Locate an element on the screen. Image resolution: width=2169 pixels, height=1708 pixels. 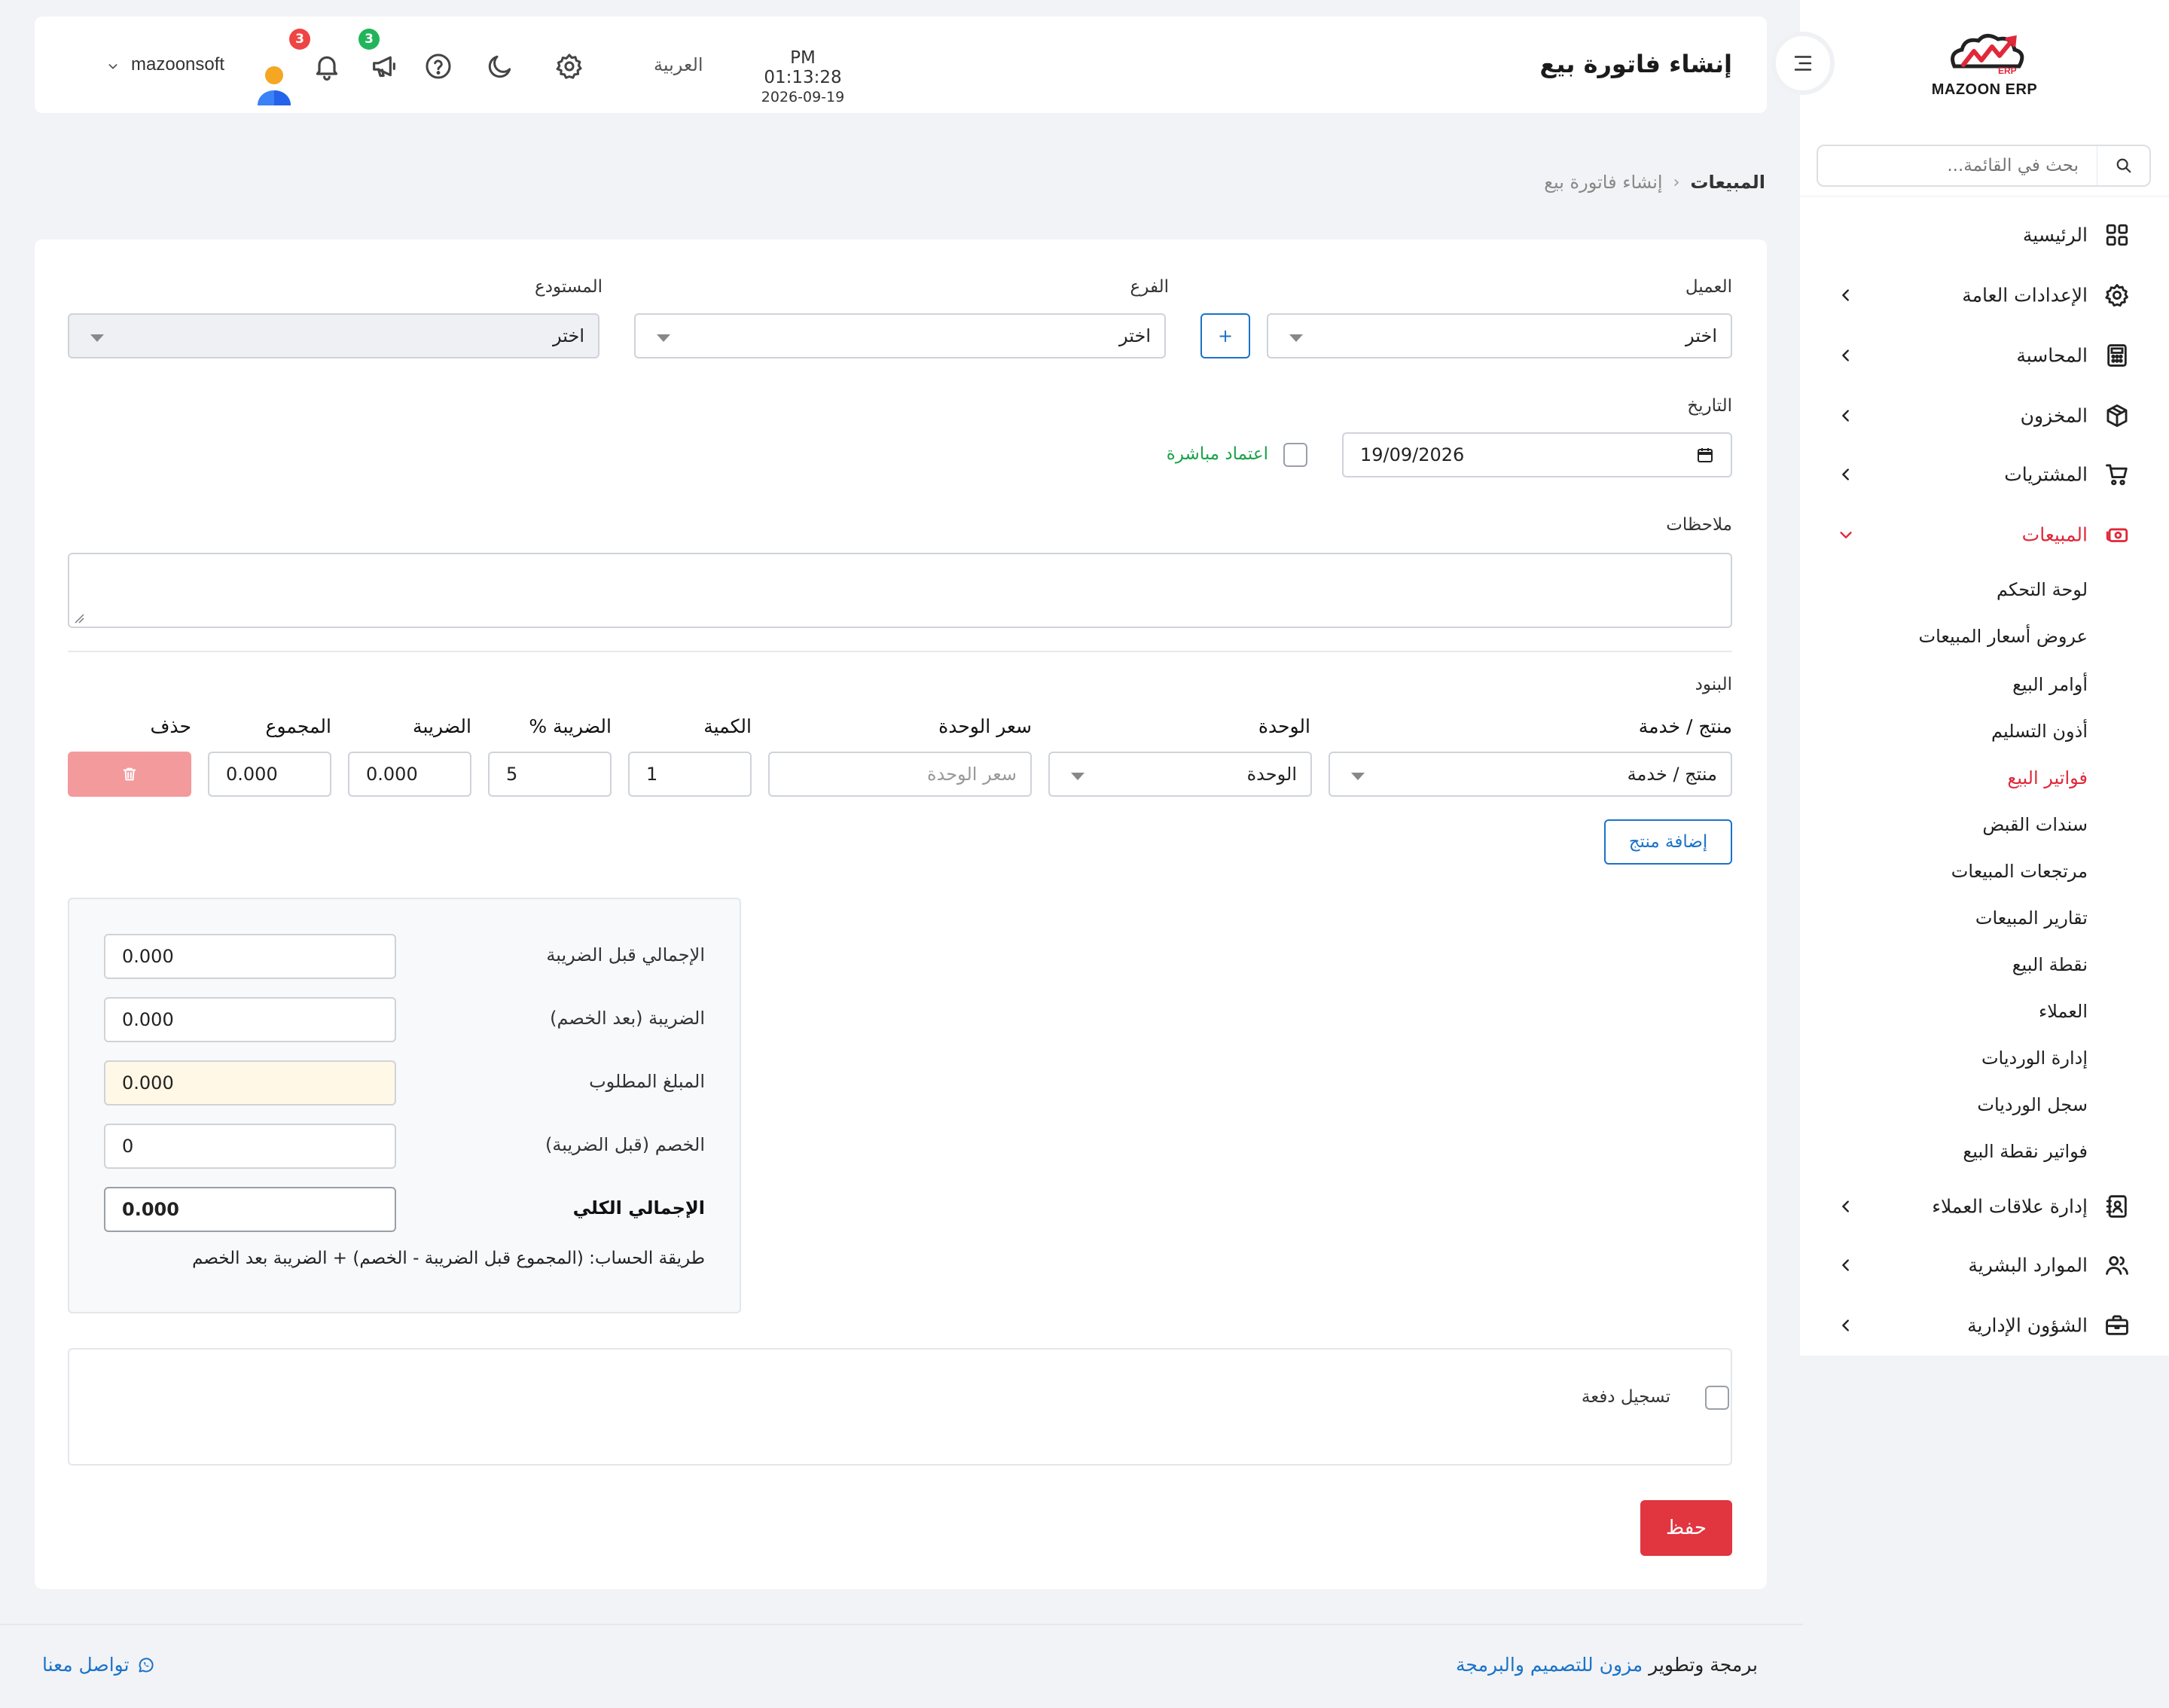
sidebar-item-general-settings: الإعدادات العامة is located at coordinates (1984, 295).